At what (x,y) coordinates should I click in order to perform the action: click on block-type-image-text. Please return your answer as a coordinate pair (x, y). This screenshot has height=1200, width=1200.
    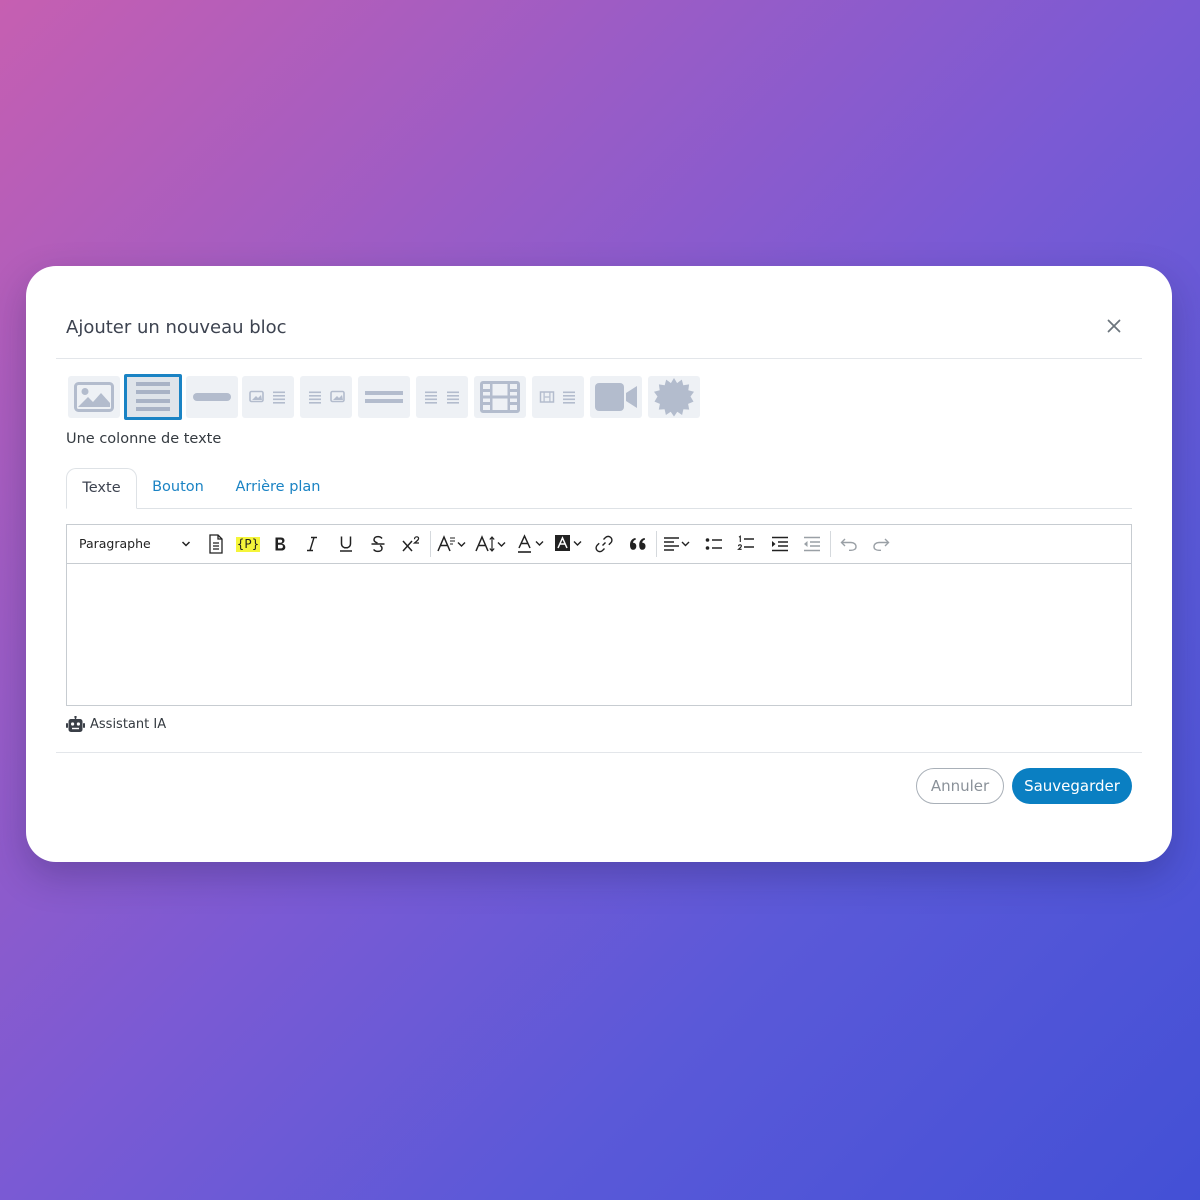
    Looking at the image, I should click on (268, 397).